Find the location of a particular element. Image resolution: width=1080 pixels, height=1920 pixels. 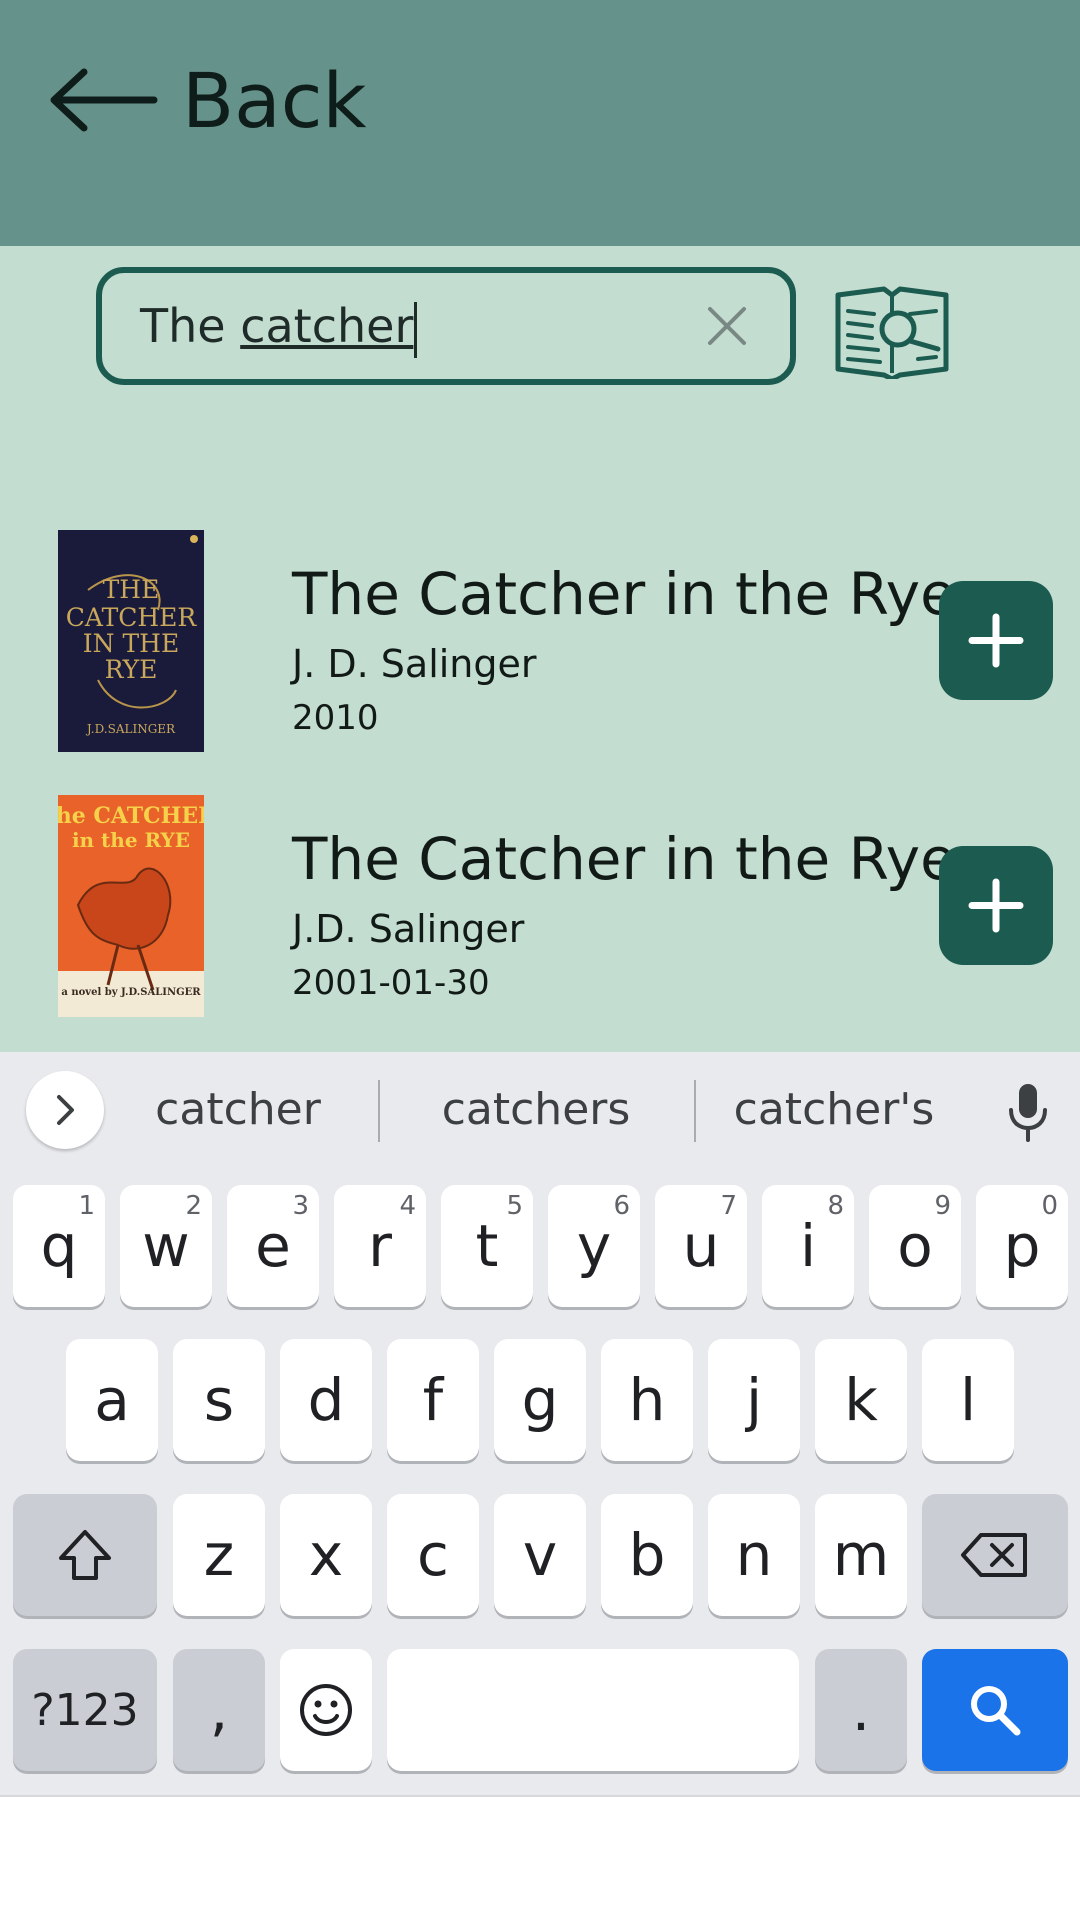

svg-text: J.D.SALINGER is located at coordinates (130, 729).